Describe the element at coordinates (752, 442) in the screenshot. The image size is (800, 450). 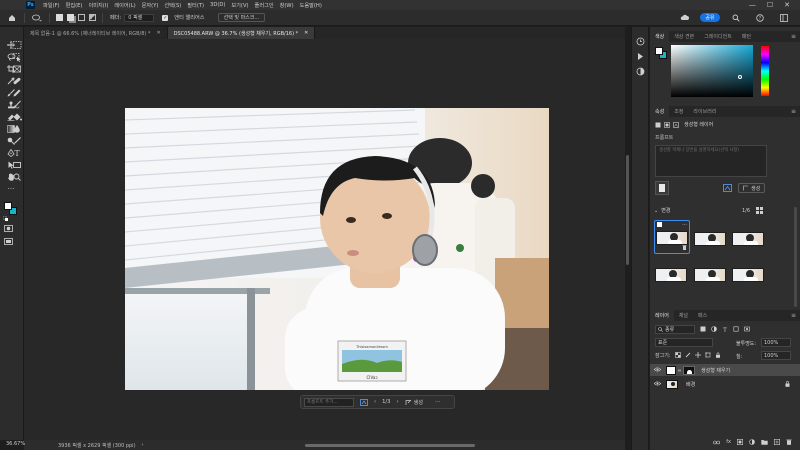
I see `adjustment-layer-icon` at that location.